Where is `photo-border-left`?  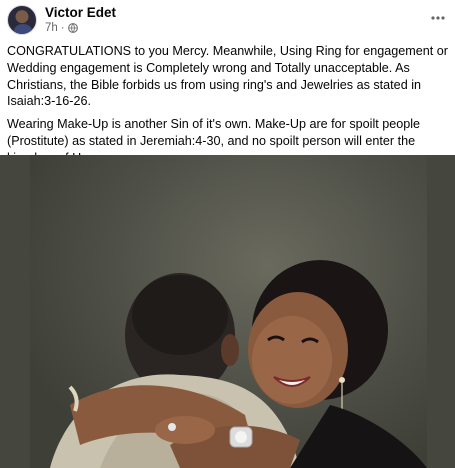 photo-border-left is located at coordinates (15, 311).